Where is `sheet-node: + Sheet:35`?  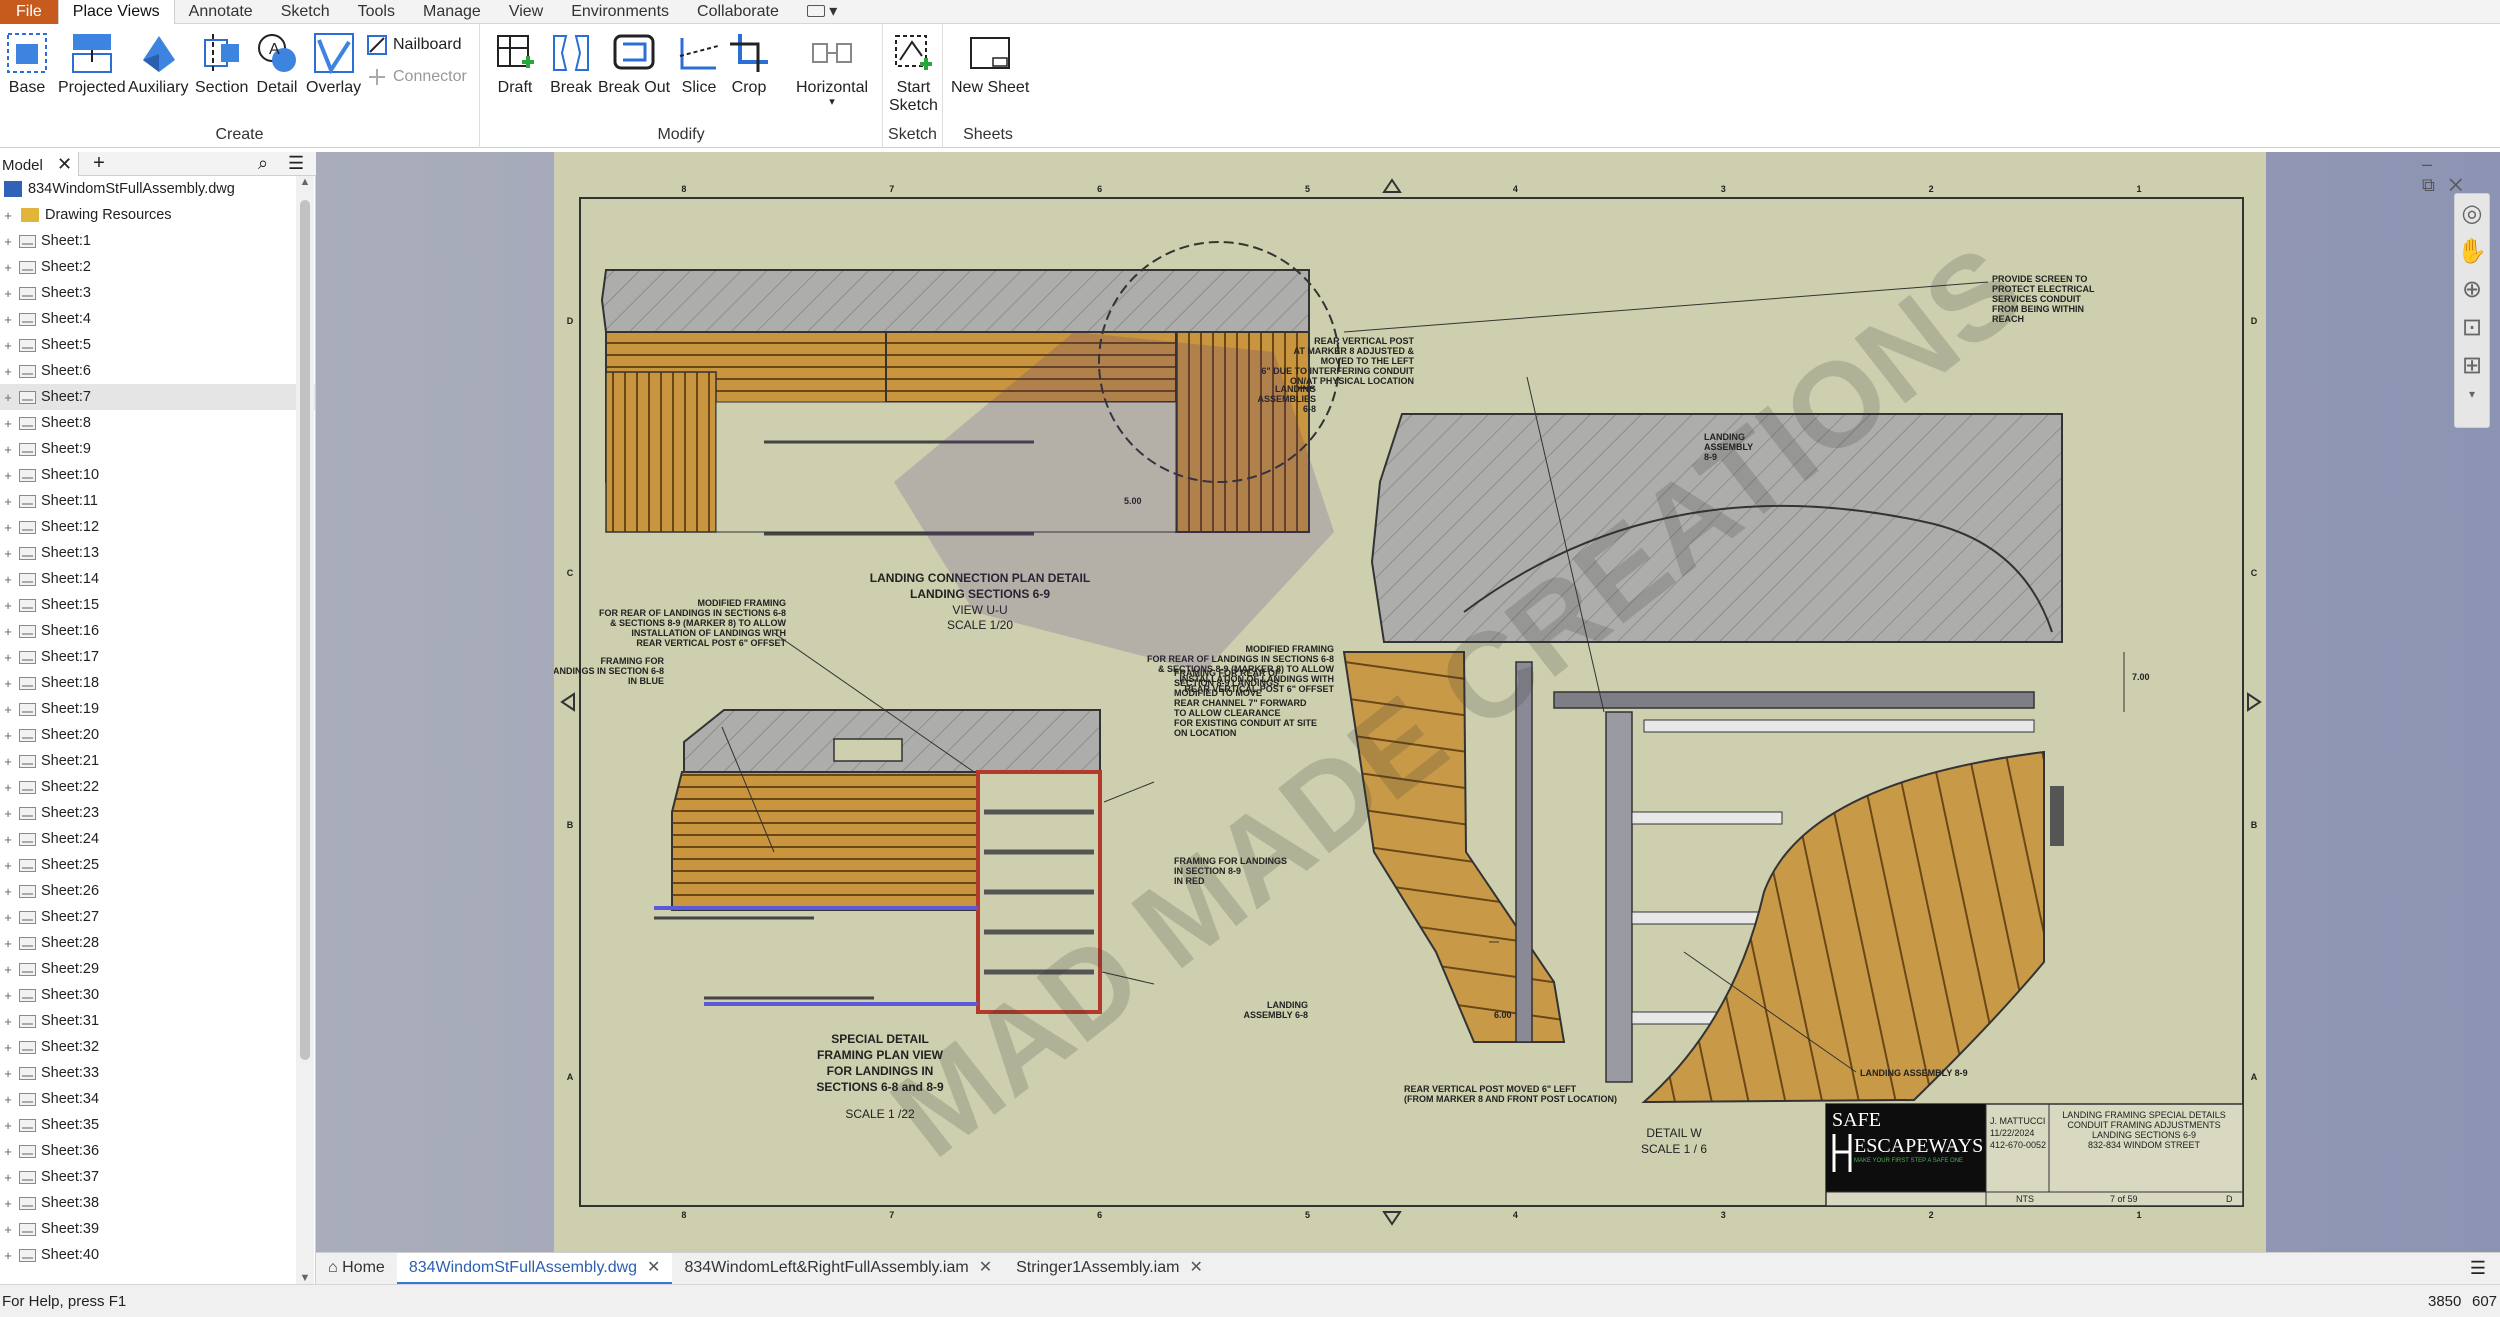 sheet-node: + Sheet:35 is located at coordinates (157, 1125).